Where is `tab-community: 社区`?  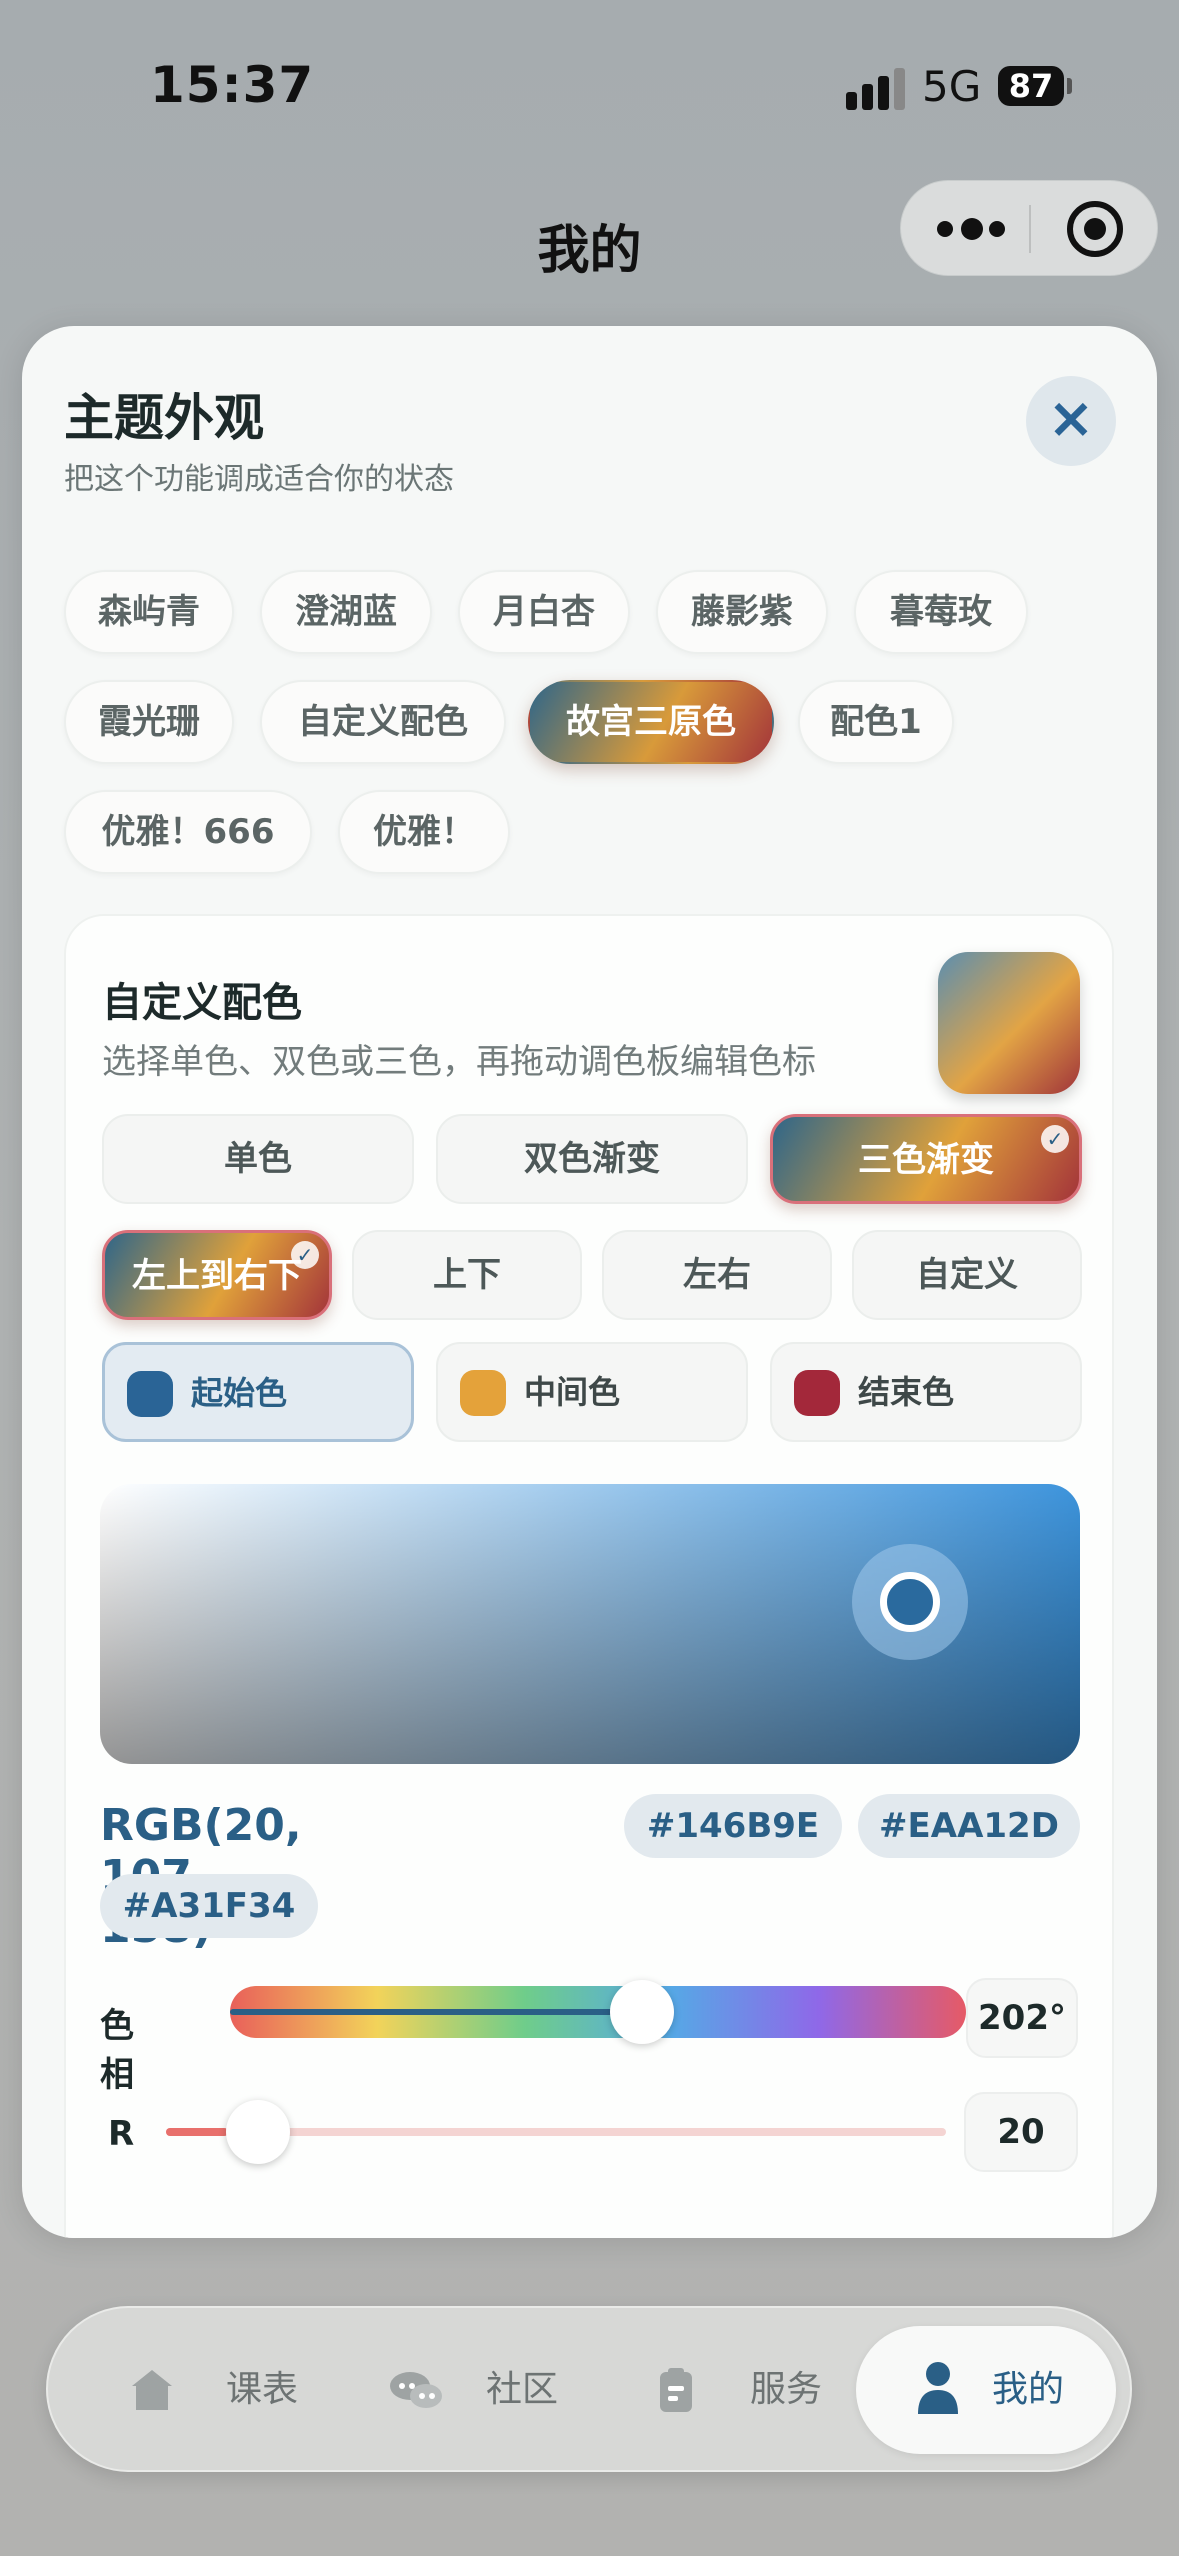 tab-community: 社区 is located at coordinates (478, 2390).